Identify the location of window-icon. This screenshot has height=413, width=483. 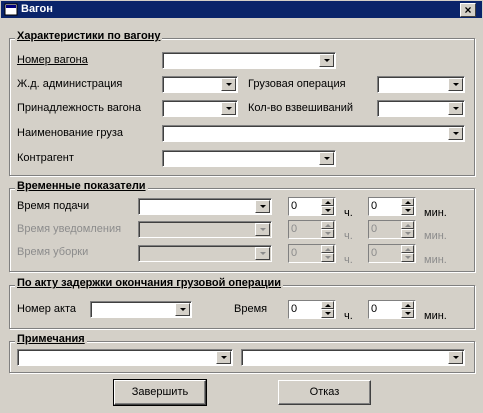
(11, 9).